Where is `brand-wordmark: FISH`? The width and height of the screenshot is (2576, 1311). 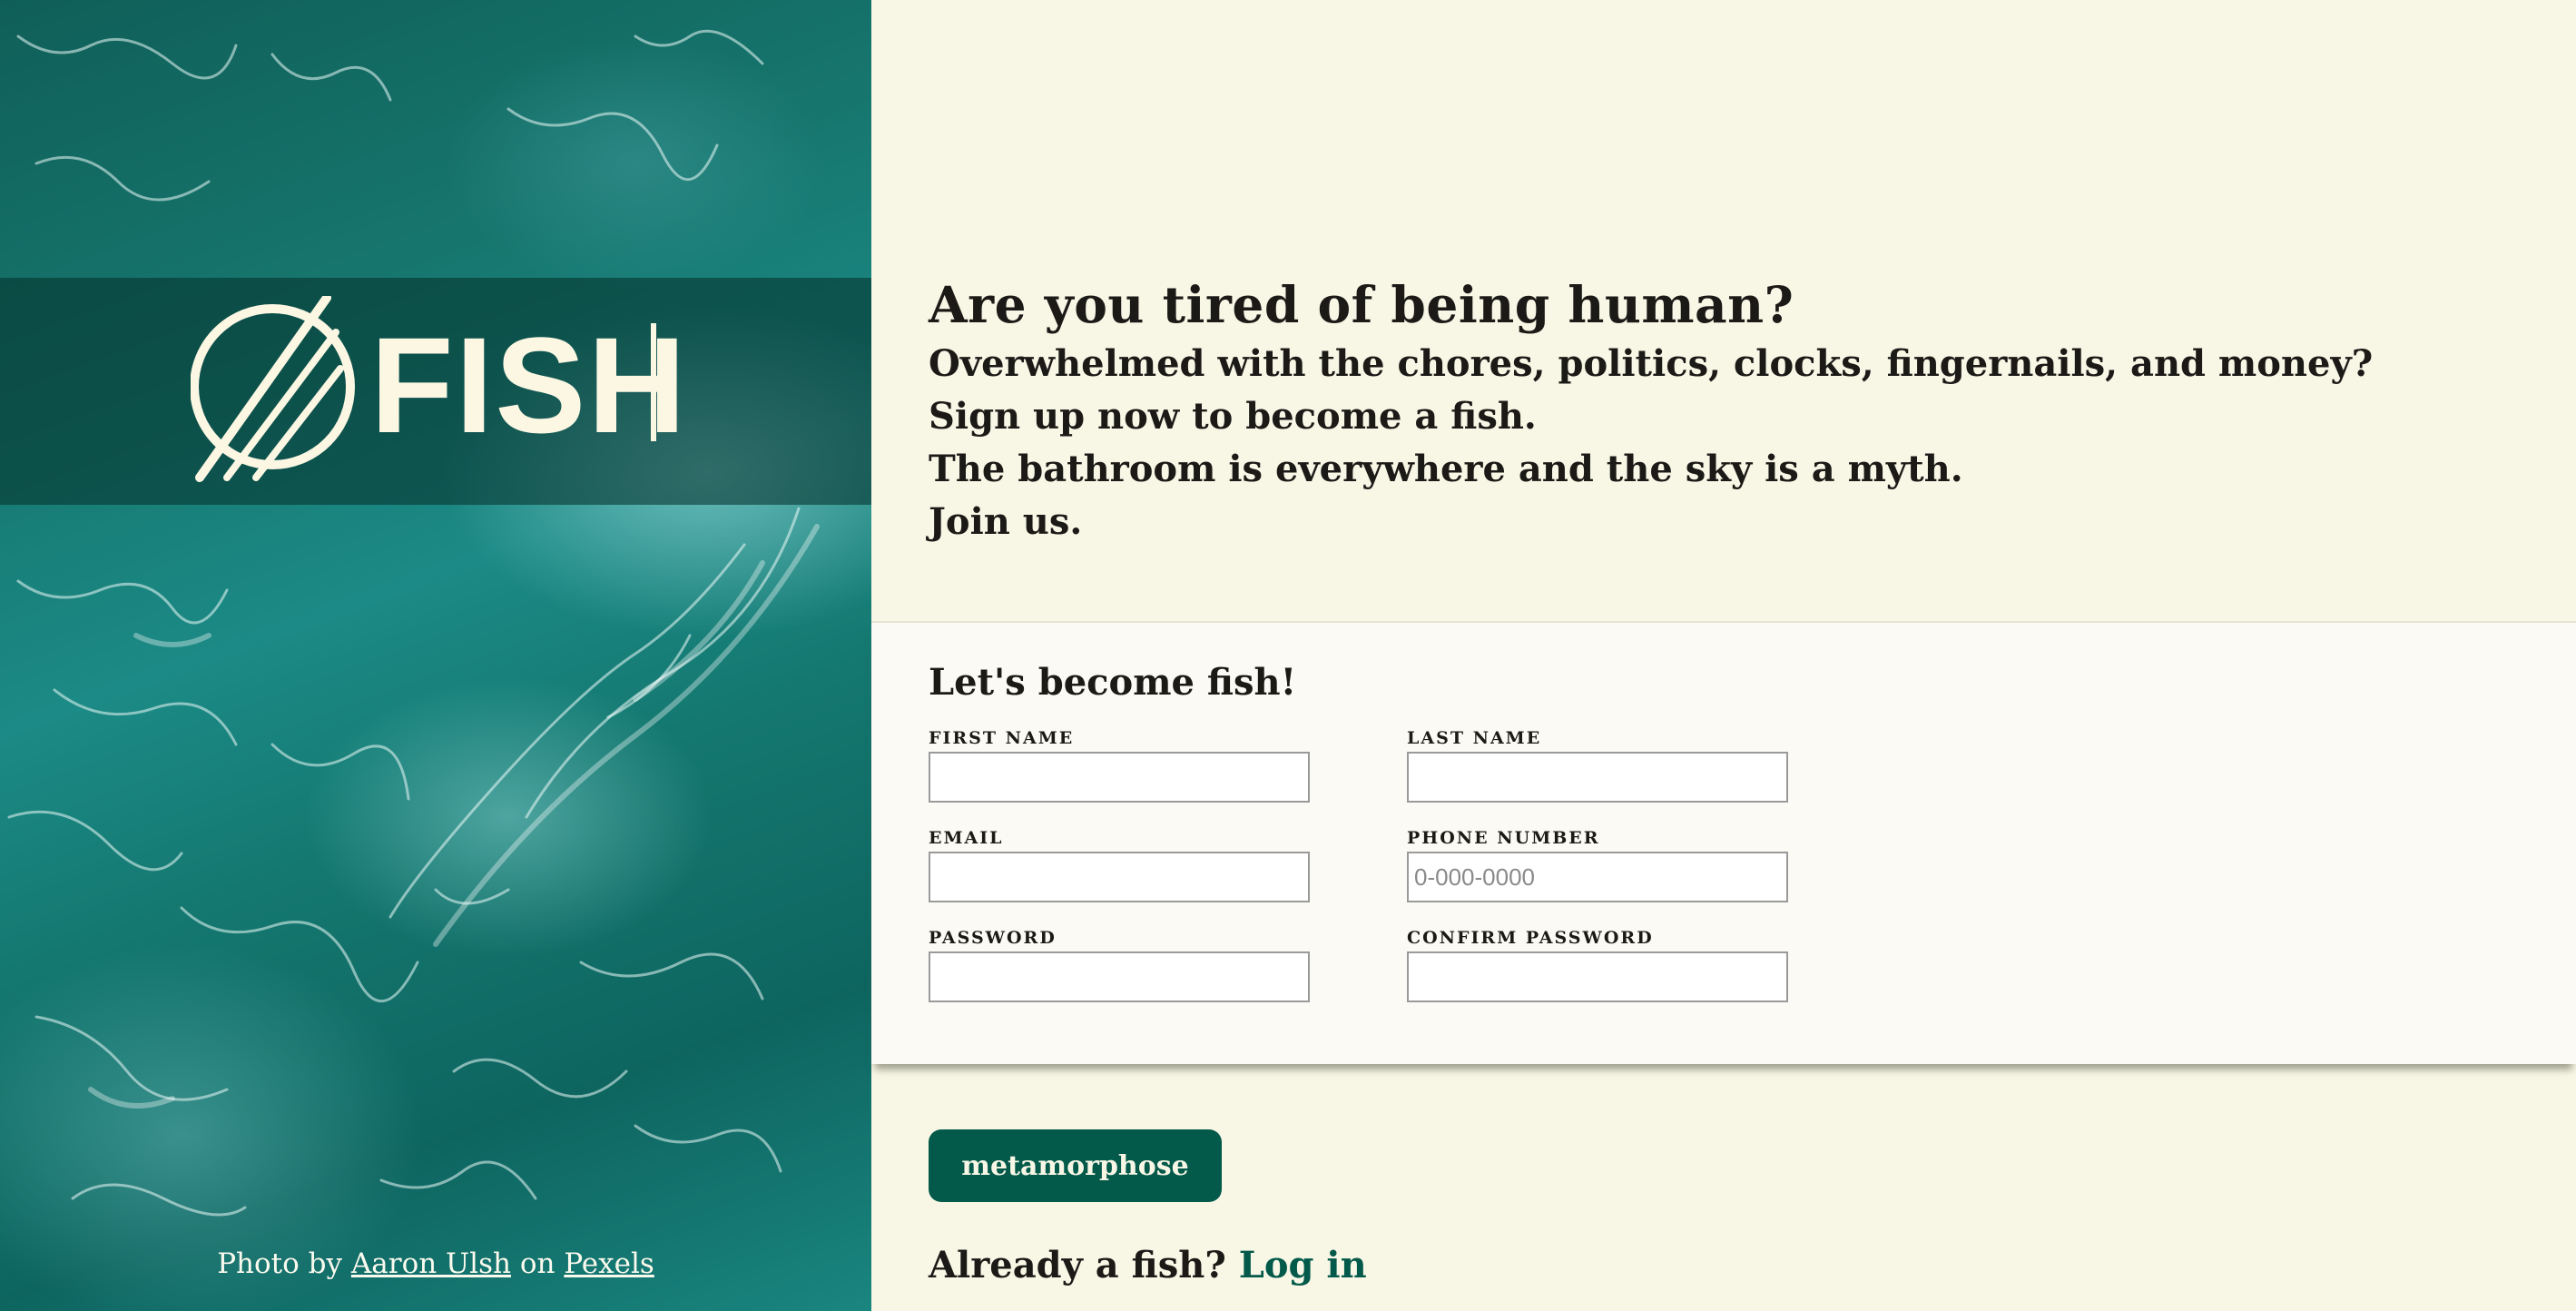
brand-wordmark: FISH is located at coordinates (525, 385).